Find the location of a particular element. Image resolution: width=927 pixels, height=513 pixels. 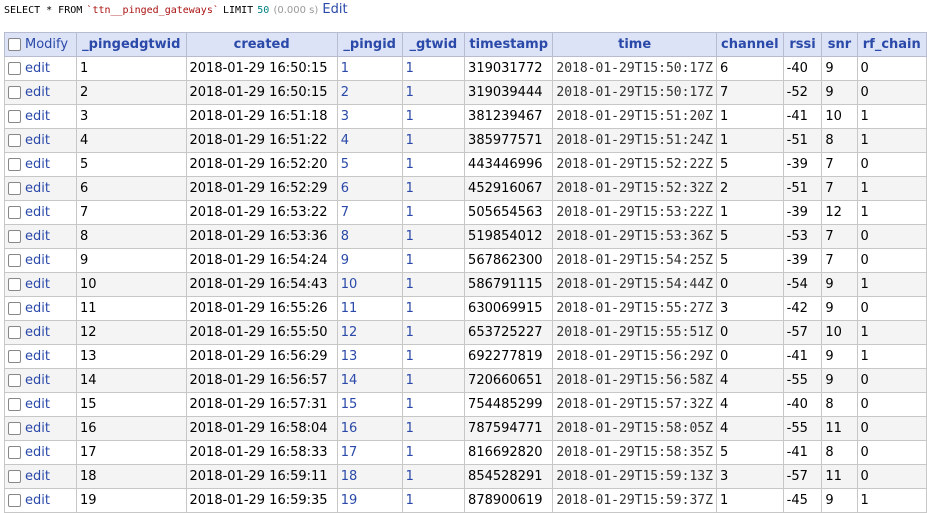

header-pingid: _pingid is located at coordinates (369, 44).